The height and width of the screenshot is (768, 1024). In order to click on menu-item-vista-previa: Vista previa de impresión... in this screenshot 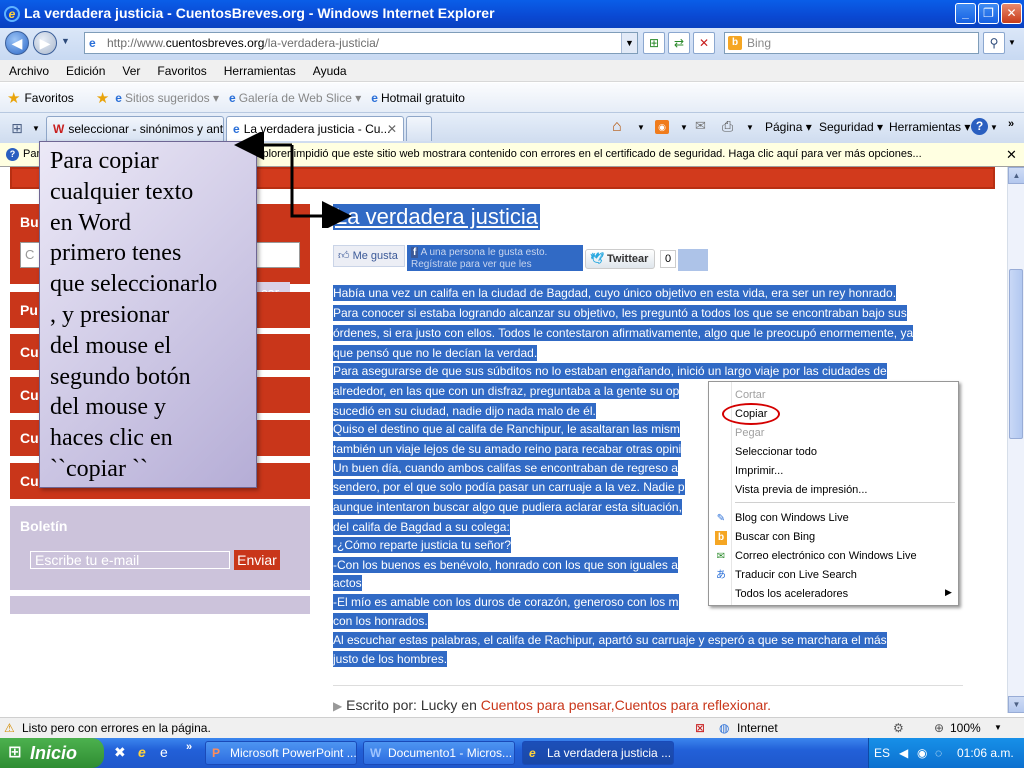, I will do `click(801, 490)`.